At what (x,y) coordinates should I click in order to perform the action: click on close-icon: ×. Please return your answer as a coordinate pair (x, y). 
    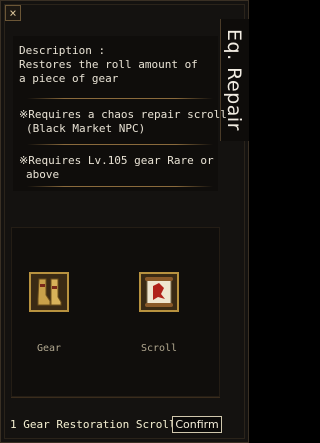
    Looking at the image, I should click on (13, 13).